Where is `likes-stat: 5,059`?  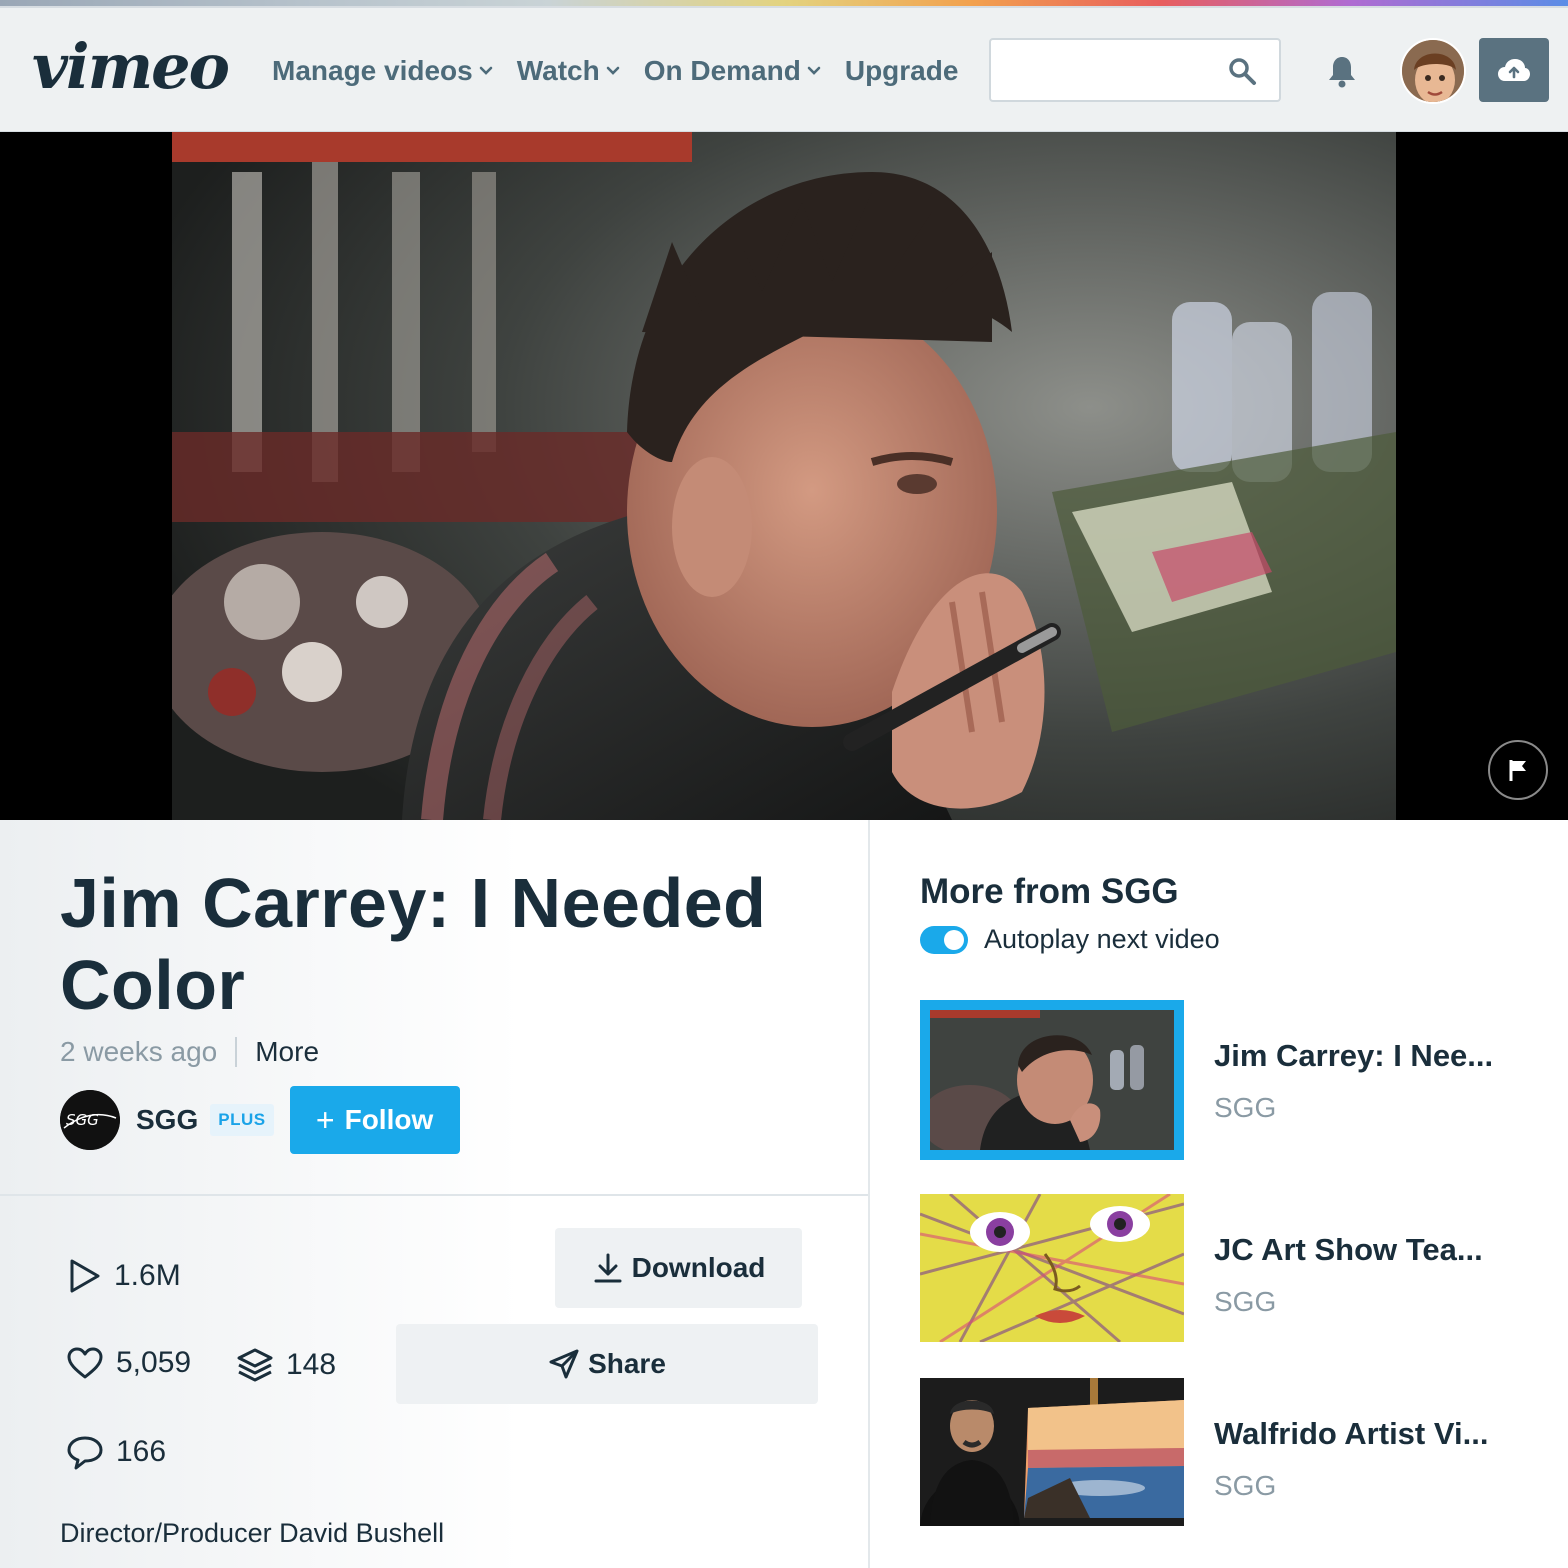
likes-stat: 5,059 is located at coordinates (128, 1363).